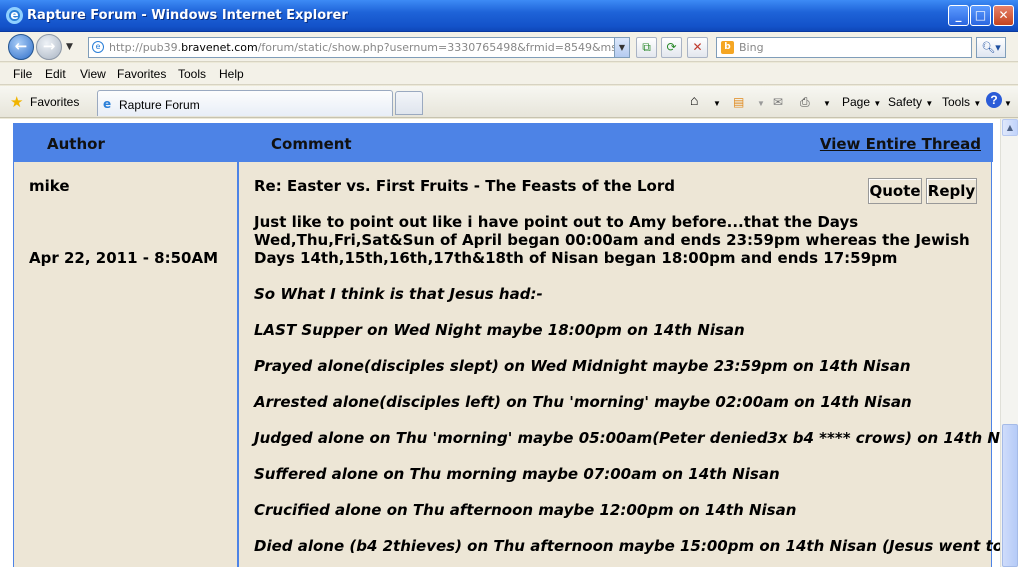 This screenshot has height=567, width=1018. What do you see at coordinates (159, 105) in the screenshot?
I see `tab-title: Rapture Forum` at bounding box center [159, 105].